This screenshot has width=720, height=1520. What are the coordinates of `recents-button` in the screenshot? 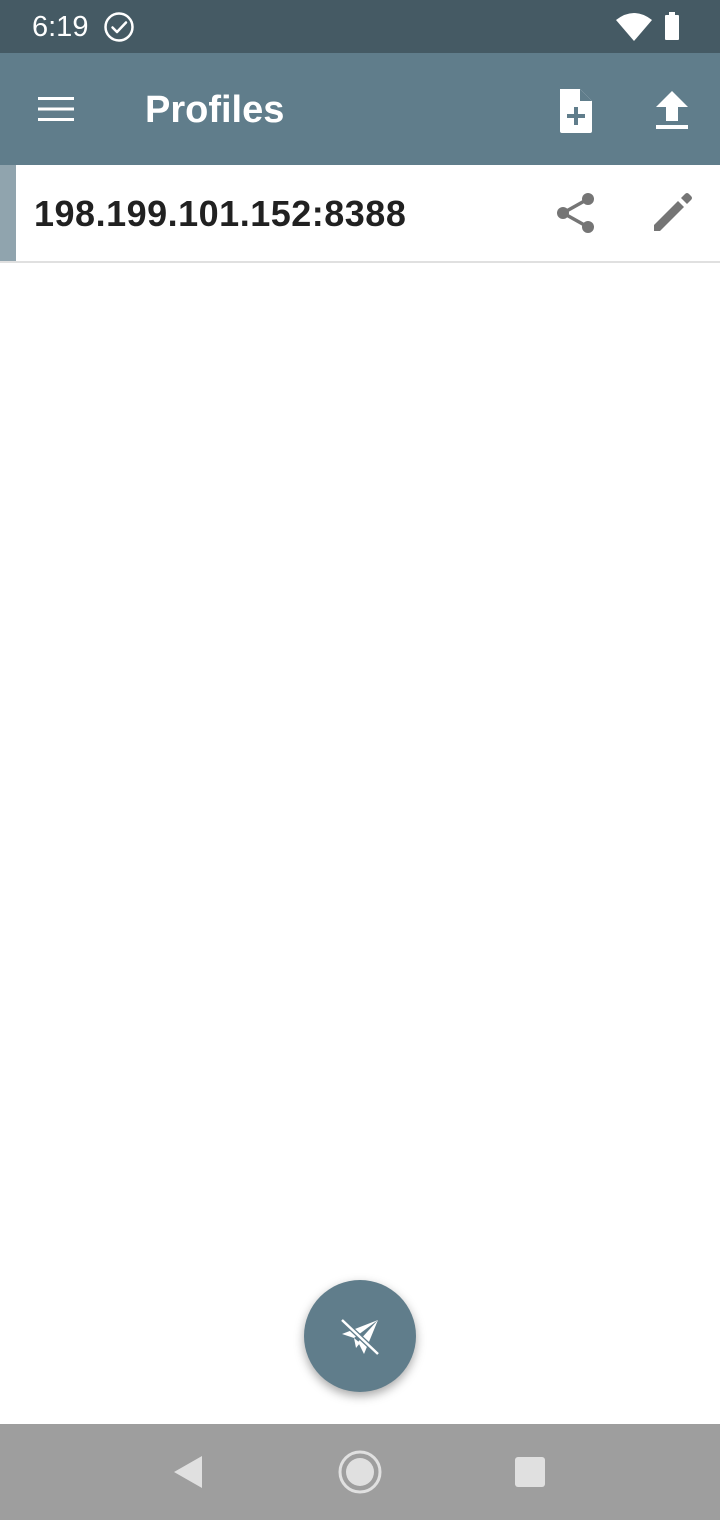 It's located at (530, 1472).